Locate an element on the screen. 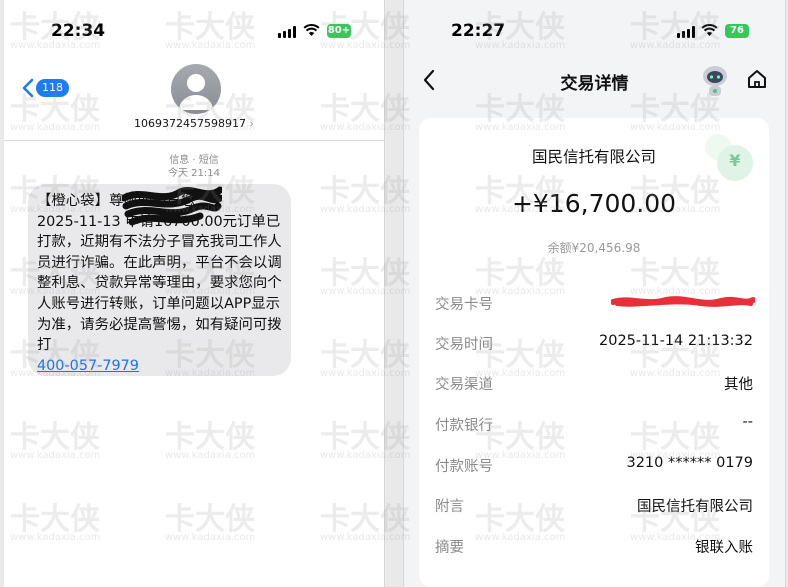 The width and height of the screenshot is (788, 587). detail-value: 3210 ****** 0179 is located at coordinates (689, 463).